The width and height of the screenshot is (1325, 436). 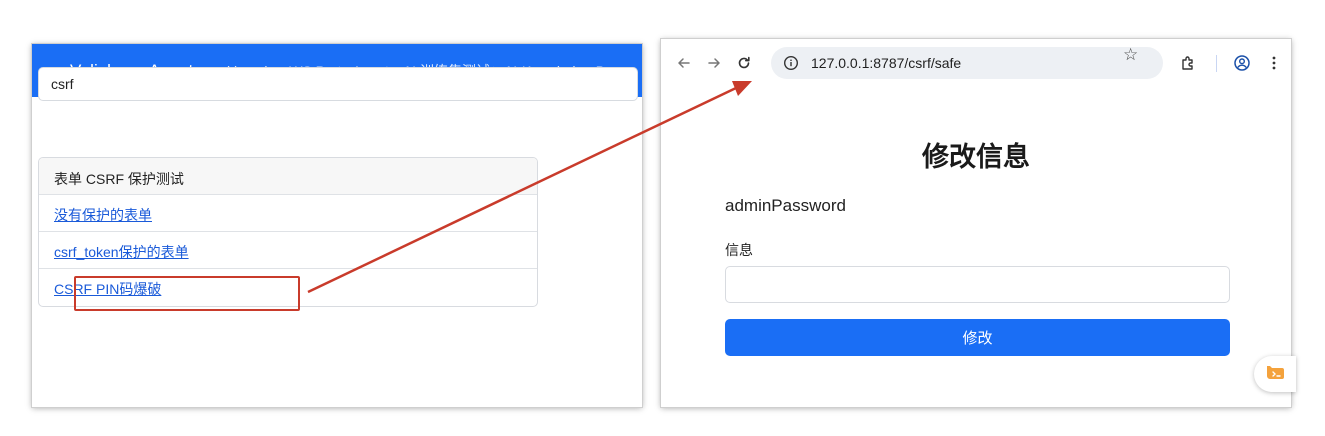 What do you see at coordinates (1188, 63) in the screenshot?
I see `extensions-icon` at bounding box center [1188, 63].